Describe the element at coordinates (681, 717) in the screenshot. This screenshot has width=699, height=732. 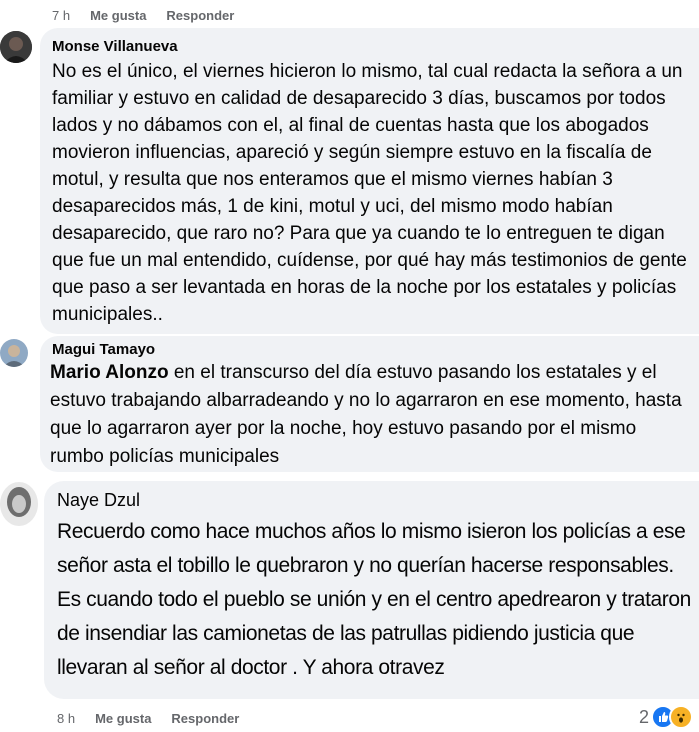
I see `wow-icon` at that location.